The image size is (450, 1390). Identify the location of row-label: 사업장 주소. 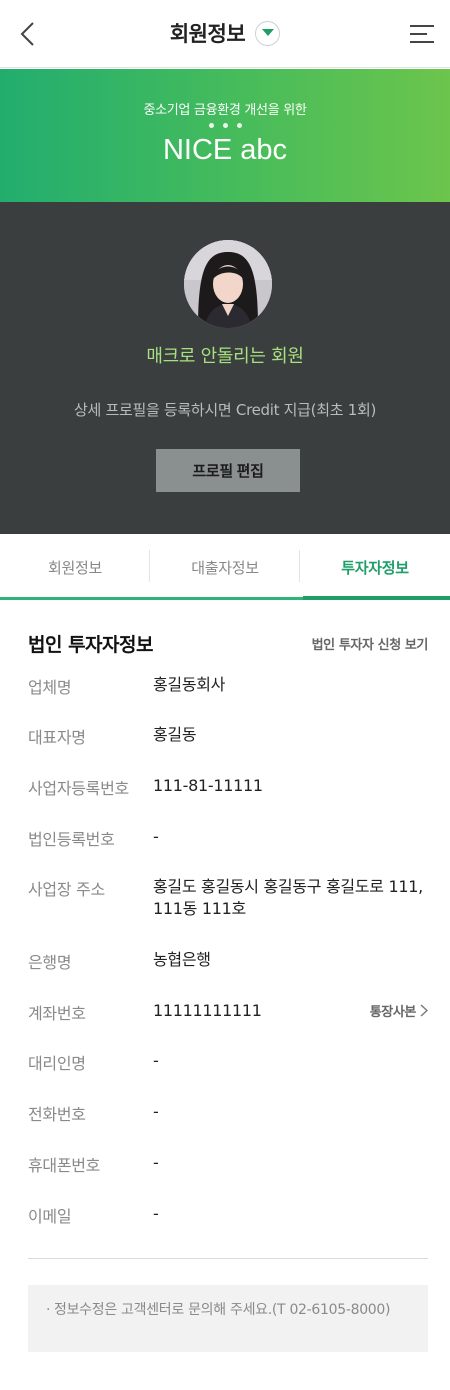
(66, 889).